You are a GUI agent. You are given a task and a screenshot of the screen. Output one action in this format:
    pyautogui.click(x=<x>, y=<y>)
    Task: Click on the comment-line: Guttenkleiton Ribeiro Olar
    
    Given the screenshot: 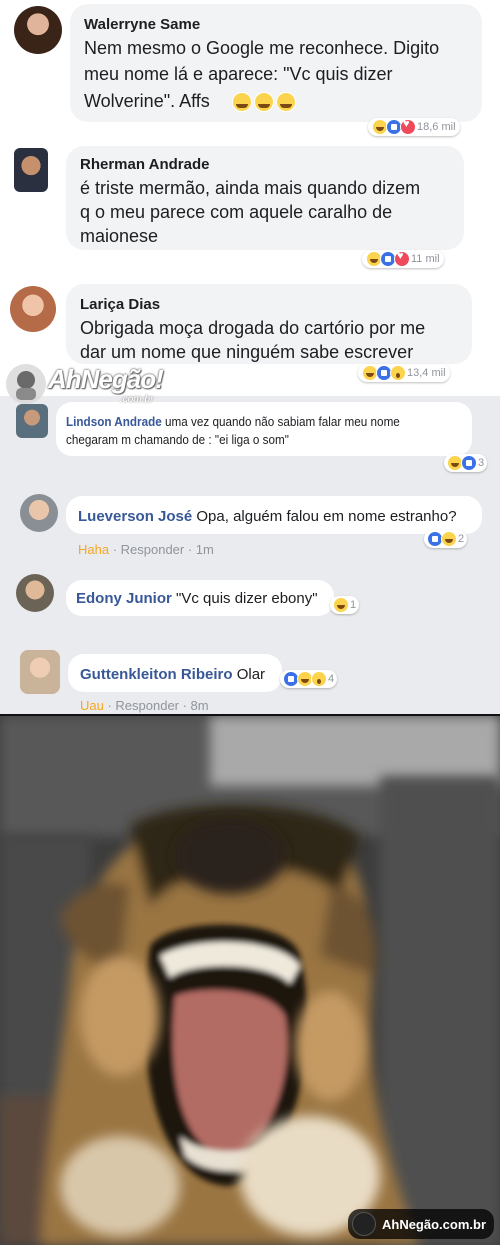 What is the action you would take?
    pyautogui.click(x=172, y=674)
    